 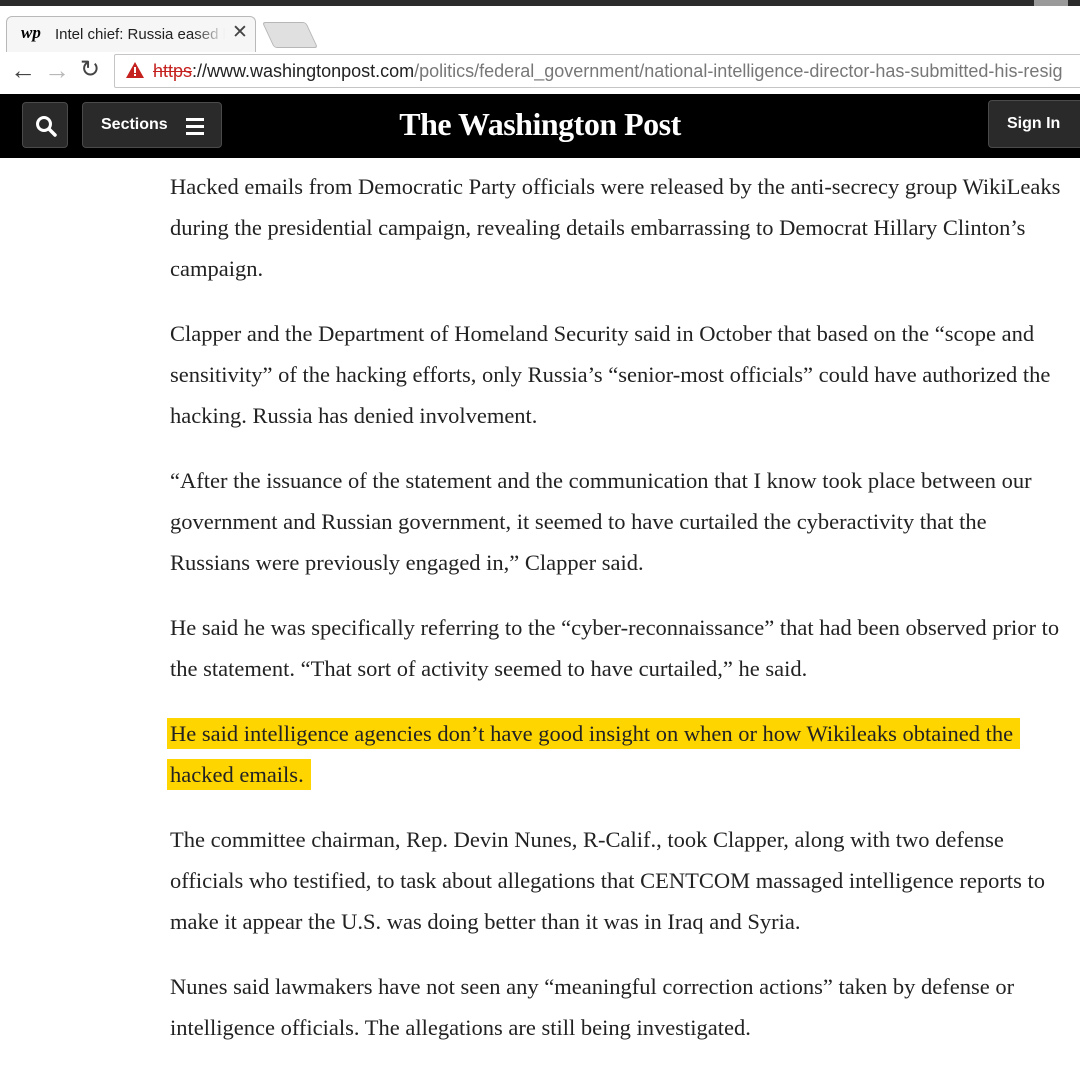 What do you see at coordinates (240, 33) in the screenshot?
I see `close-icon: ✕` at bounding box center [240, 33].